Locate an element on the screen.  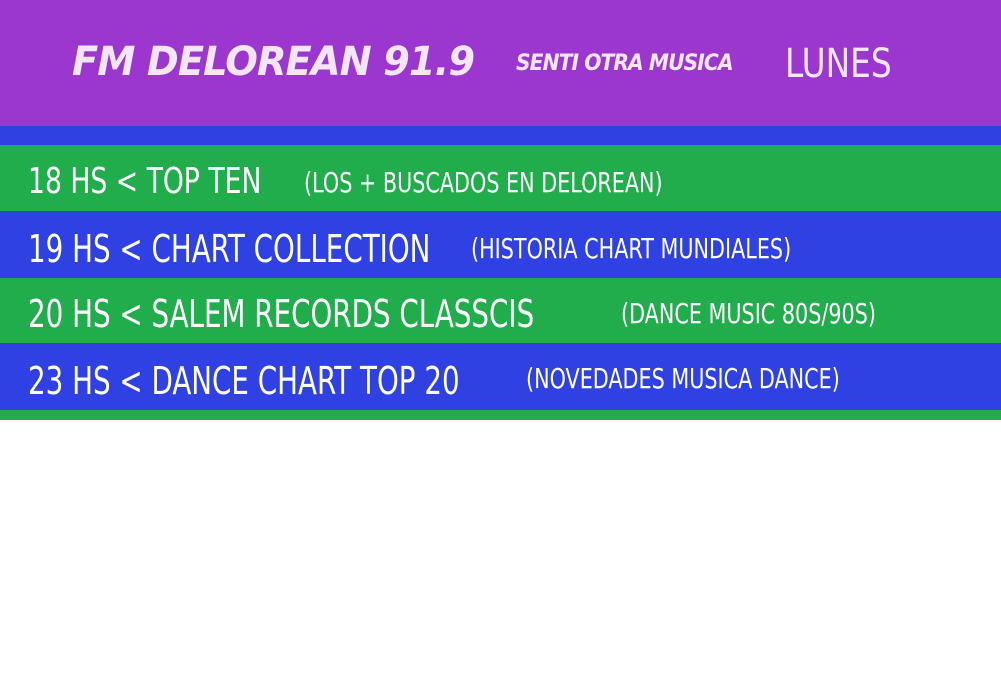
schedule-slot: 19 HS < CHART COLLECTION is located at coordinates (229, 249).